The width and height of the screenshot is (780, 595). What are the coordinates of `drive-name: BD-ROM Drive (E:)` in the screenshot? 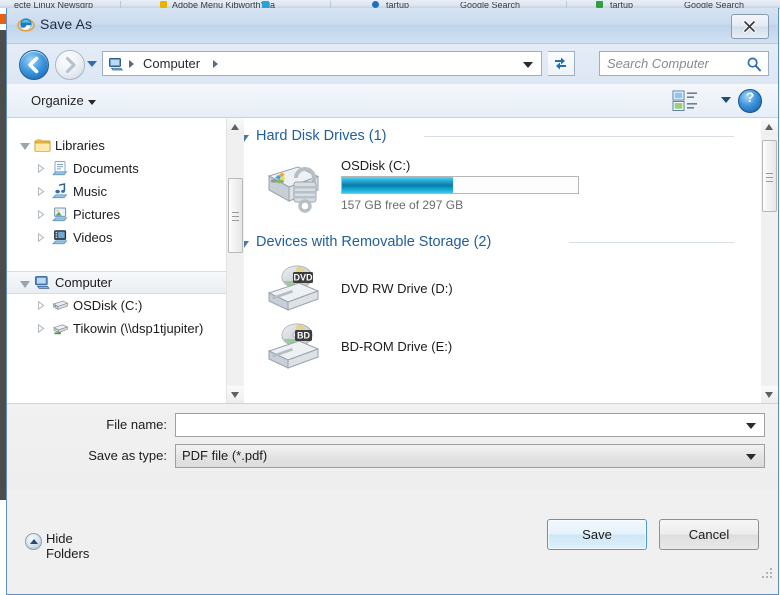 It's located at (396, 346).